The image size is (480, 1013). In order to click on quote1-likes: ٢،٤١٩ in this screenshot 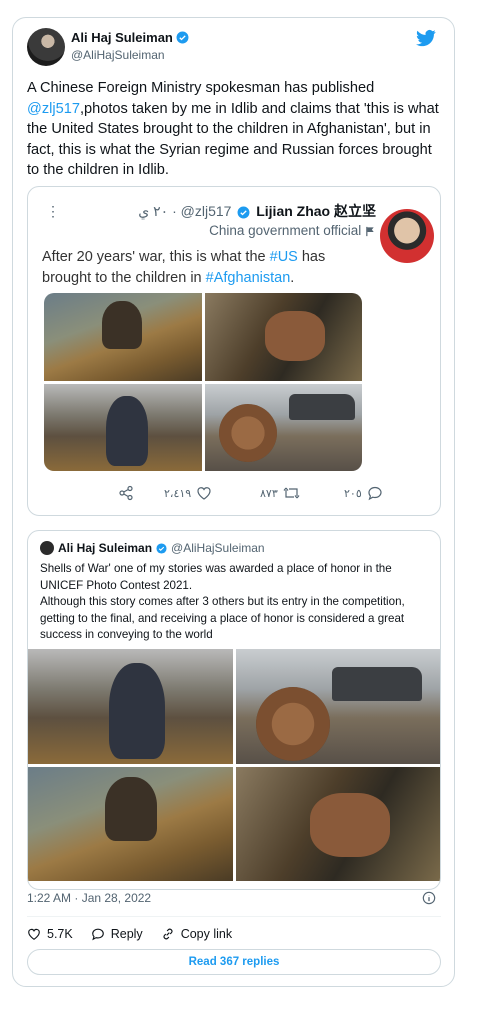, I will do `click(188, 493)`.